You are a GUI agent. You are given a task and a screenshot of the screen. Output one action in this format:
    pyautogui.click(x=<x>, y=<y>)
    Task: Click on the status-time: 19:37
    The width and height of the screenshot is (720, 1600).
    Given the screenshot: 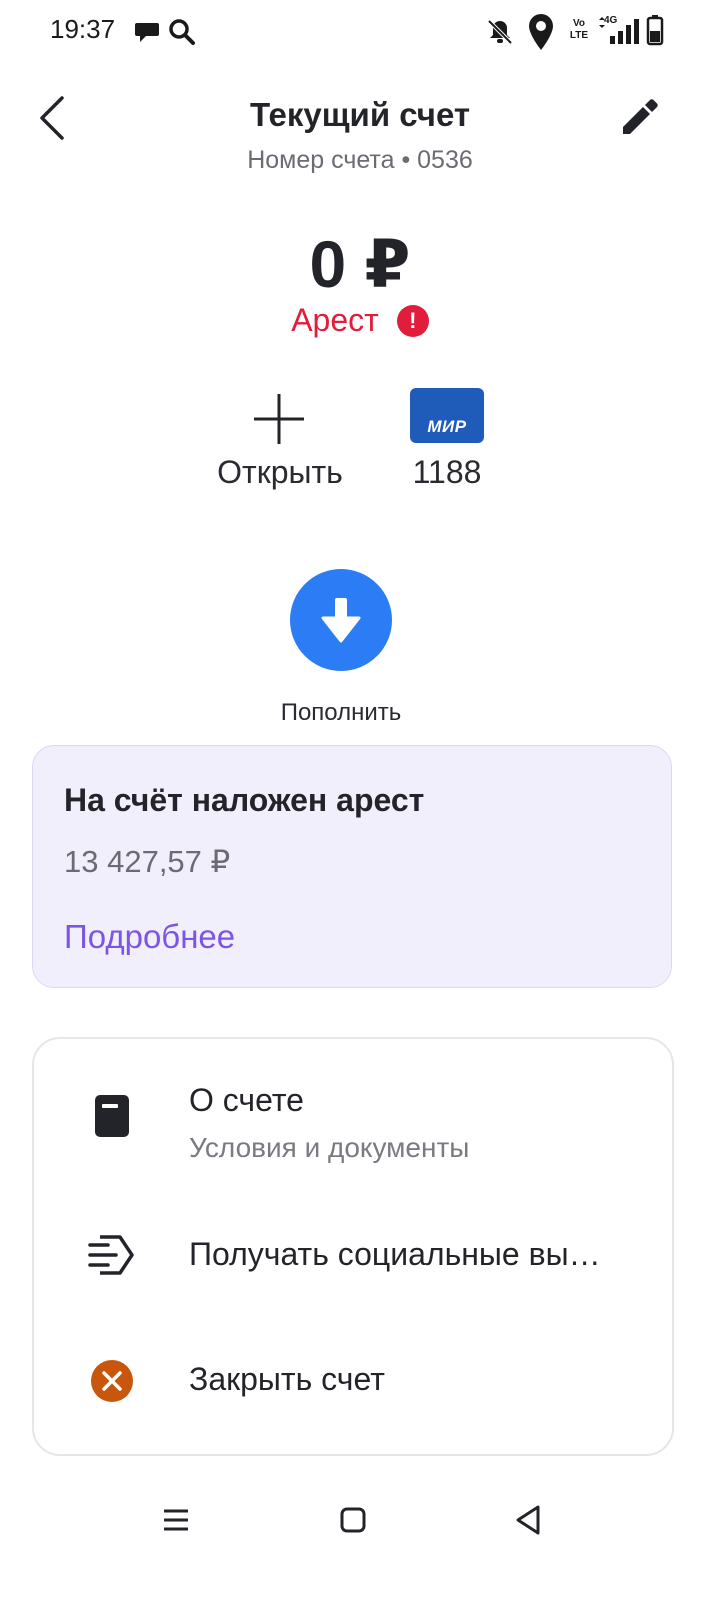 What is the action you would take?
    pyautogui.click(x=83, y=29)
    